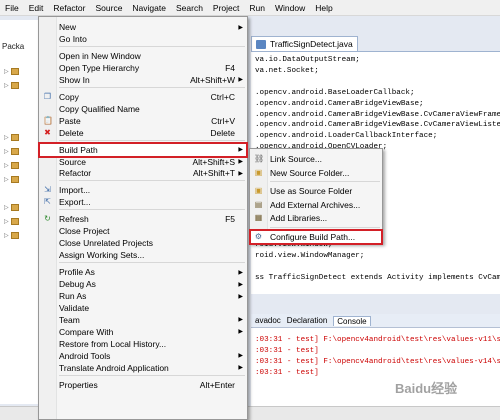 This screenshot has height=420, width=500. Describe the element at coordinates (149, 8) in the screenshot. I see `menu-navigate: Navigate` at that location.